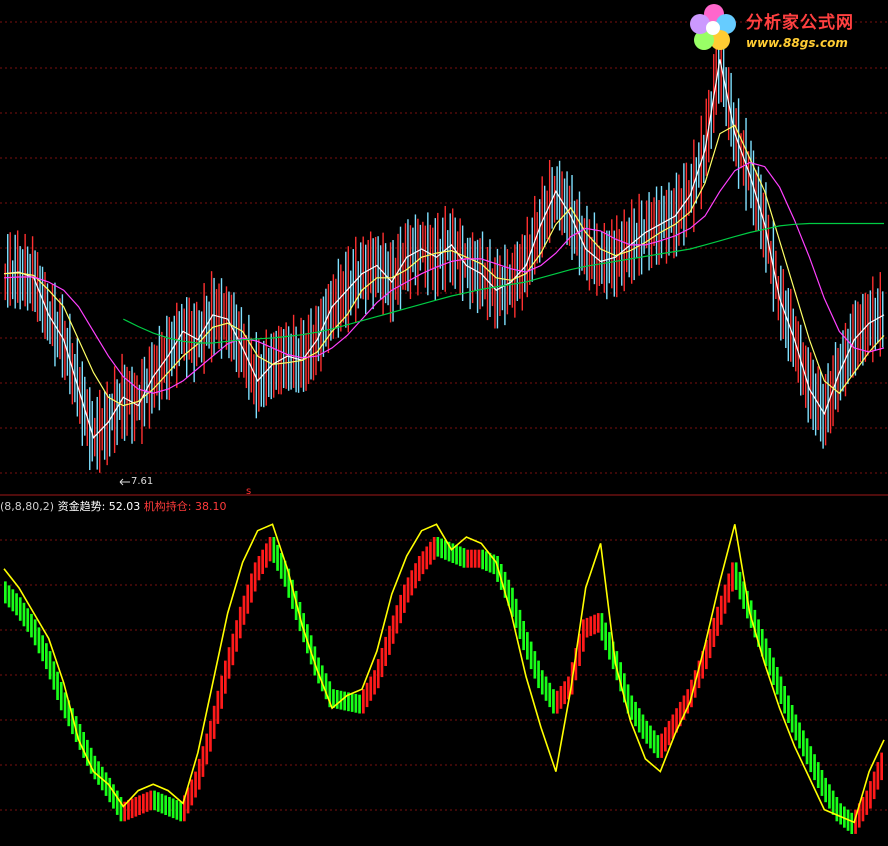 The image size is (888, 846). I want to click on legend-params: (8,8,80,2), so click(27, 506).